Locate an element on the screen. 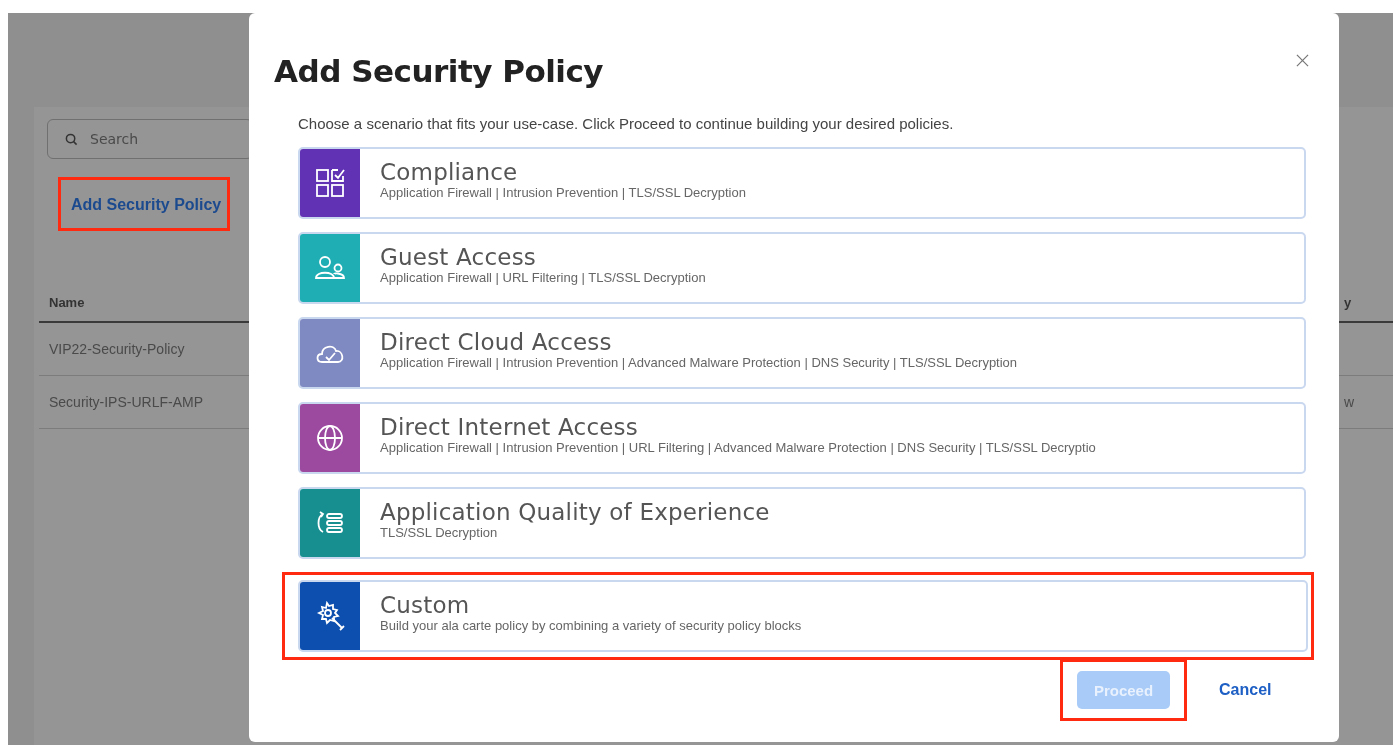 This screenshot has width=1393, height=745. scenario-card: Guest Access Application Firewall | URL Filtering | TLS/SSL Decryption is located at coordinates (802, 268).